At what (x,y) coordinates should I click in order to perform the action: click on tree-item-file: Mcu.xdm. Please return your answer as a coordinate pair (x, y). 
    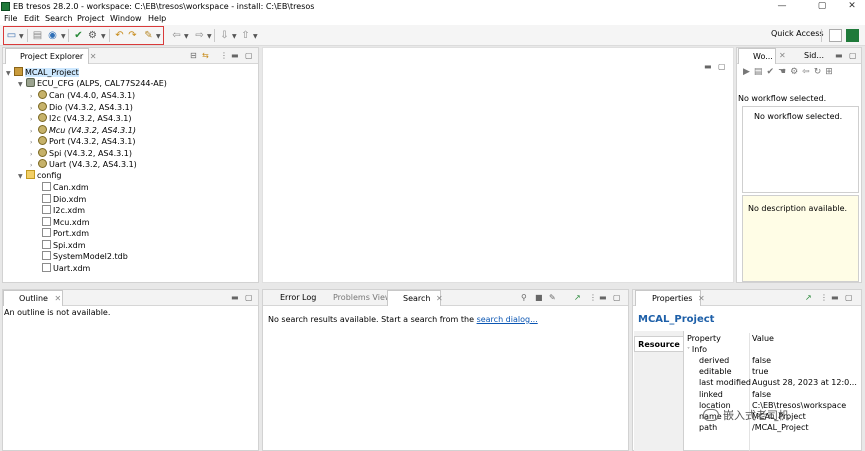
    Looking at the image, I should click on (66, 222).